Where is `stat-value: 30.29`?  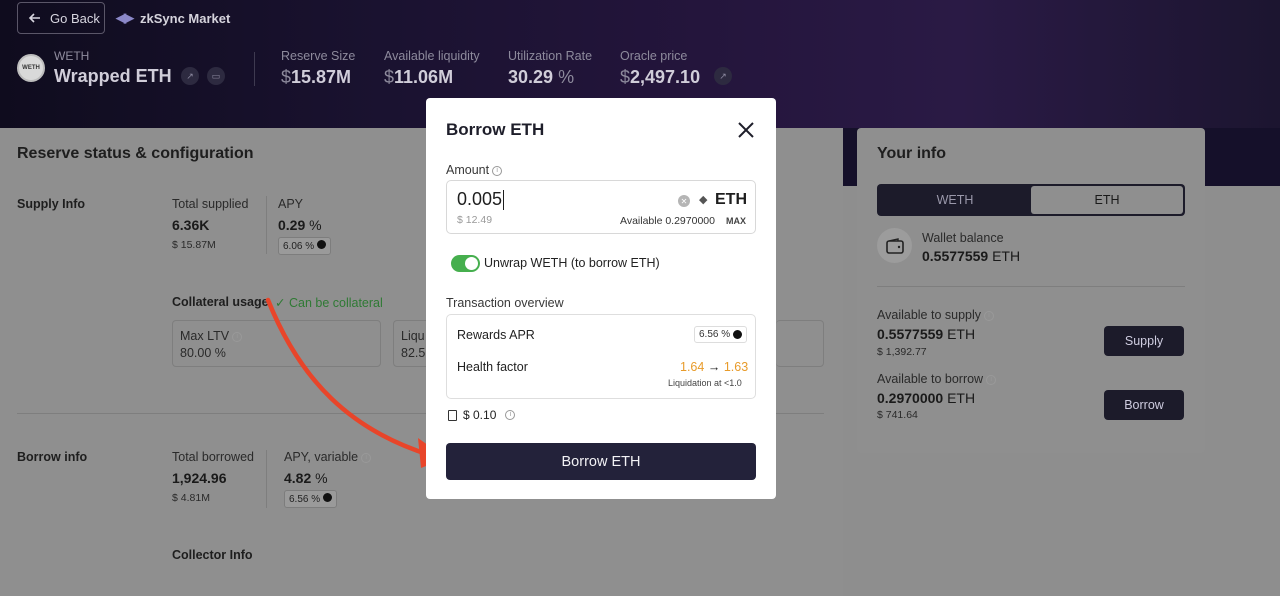
stat-value: 30.29 is located at coordinates (531, 77).